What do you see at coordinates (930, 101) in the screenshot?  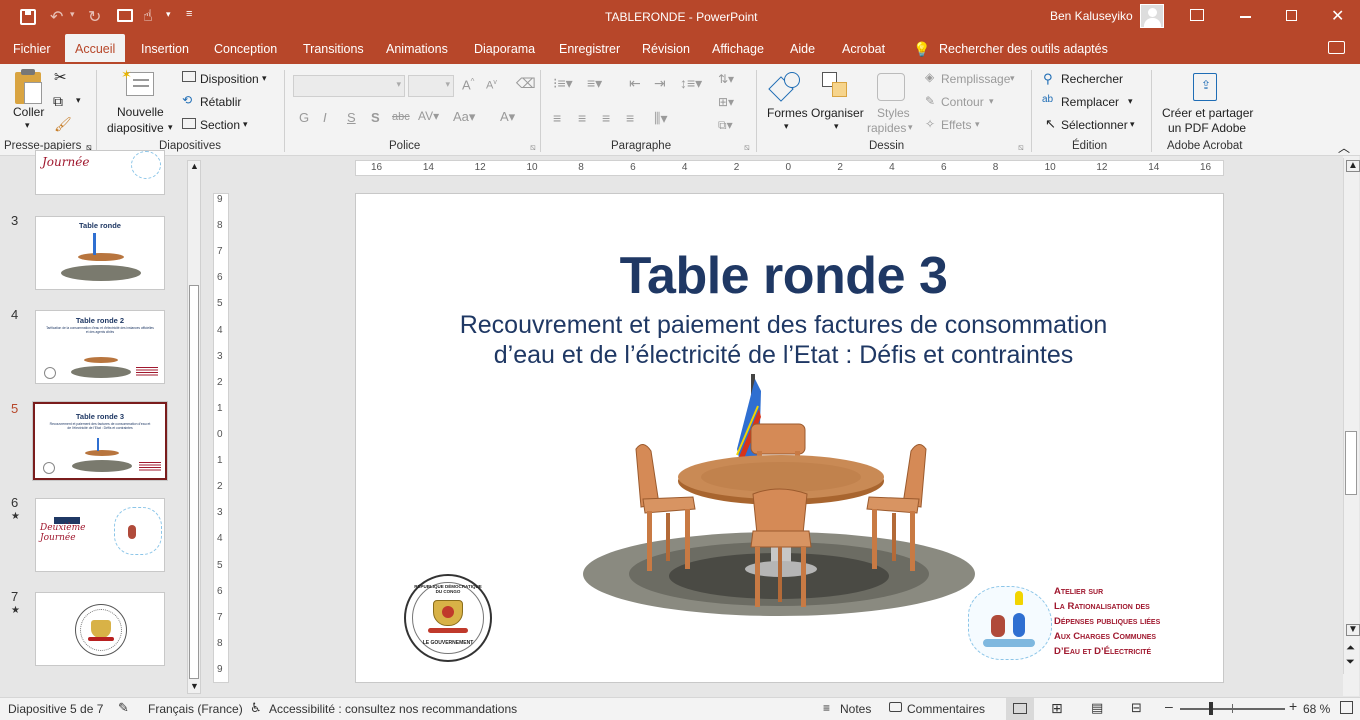 I see `shape-outline-icon: ✎` at bounding box center [930, 101].